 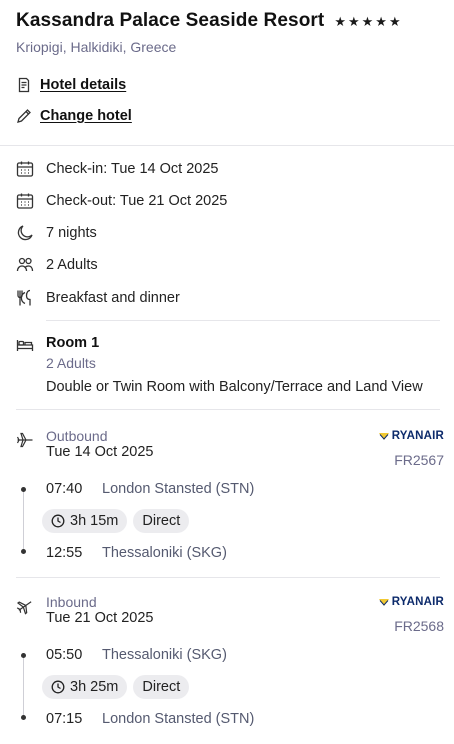 What do you see at coordinates (25, 298) in the screenshot?
I see `cutlery-icon` at bounding box center [25, 298].